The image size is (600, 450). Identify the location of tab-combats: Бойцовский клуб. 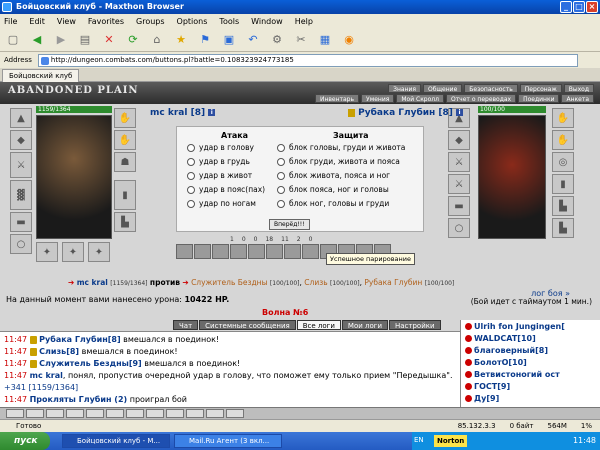
(41, 75).